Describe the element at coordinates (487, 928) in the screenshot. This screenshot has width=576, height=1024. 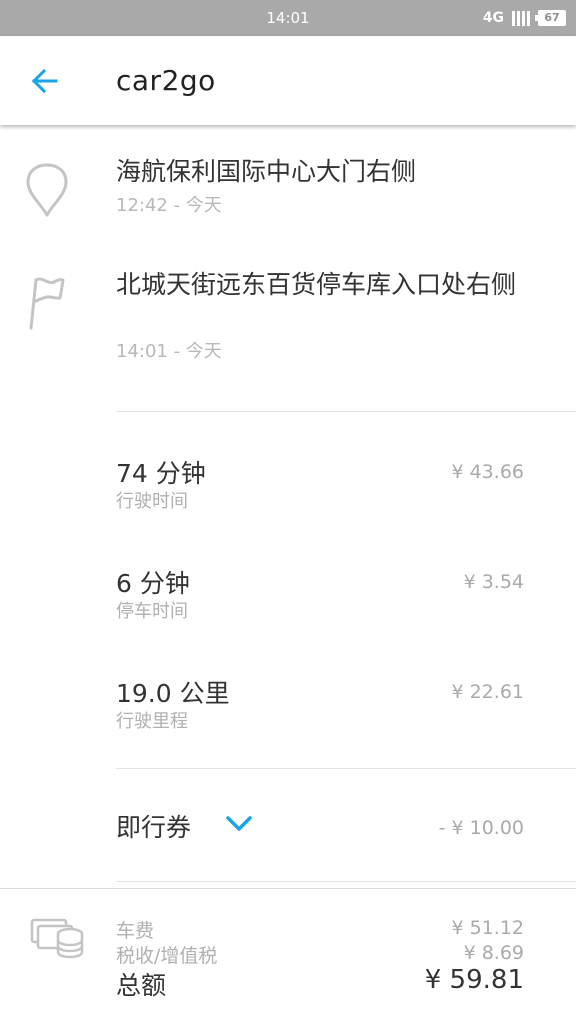
I see `fare-value: ¥ 51.12` at that location.